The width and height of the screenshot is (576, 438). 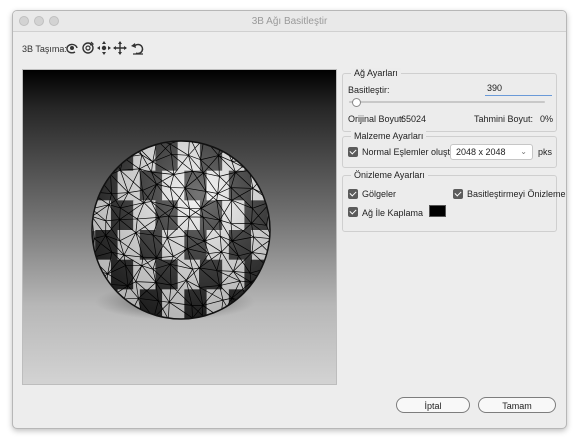 I want to click on simplify-slider-thumb, so click(x=356, y=102).